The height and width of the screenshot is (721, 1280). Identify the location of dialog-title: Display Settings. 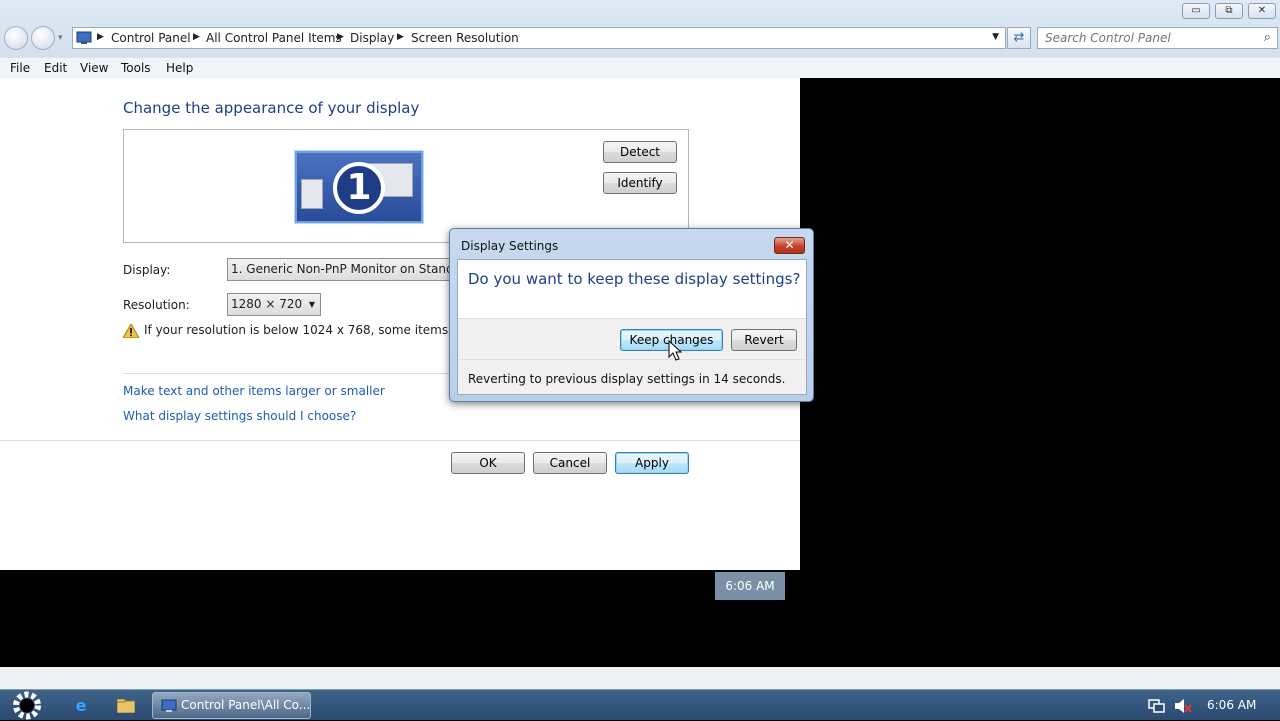
(510, 246).